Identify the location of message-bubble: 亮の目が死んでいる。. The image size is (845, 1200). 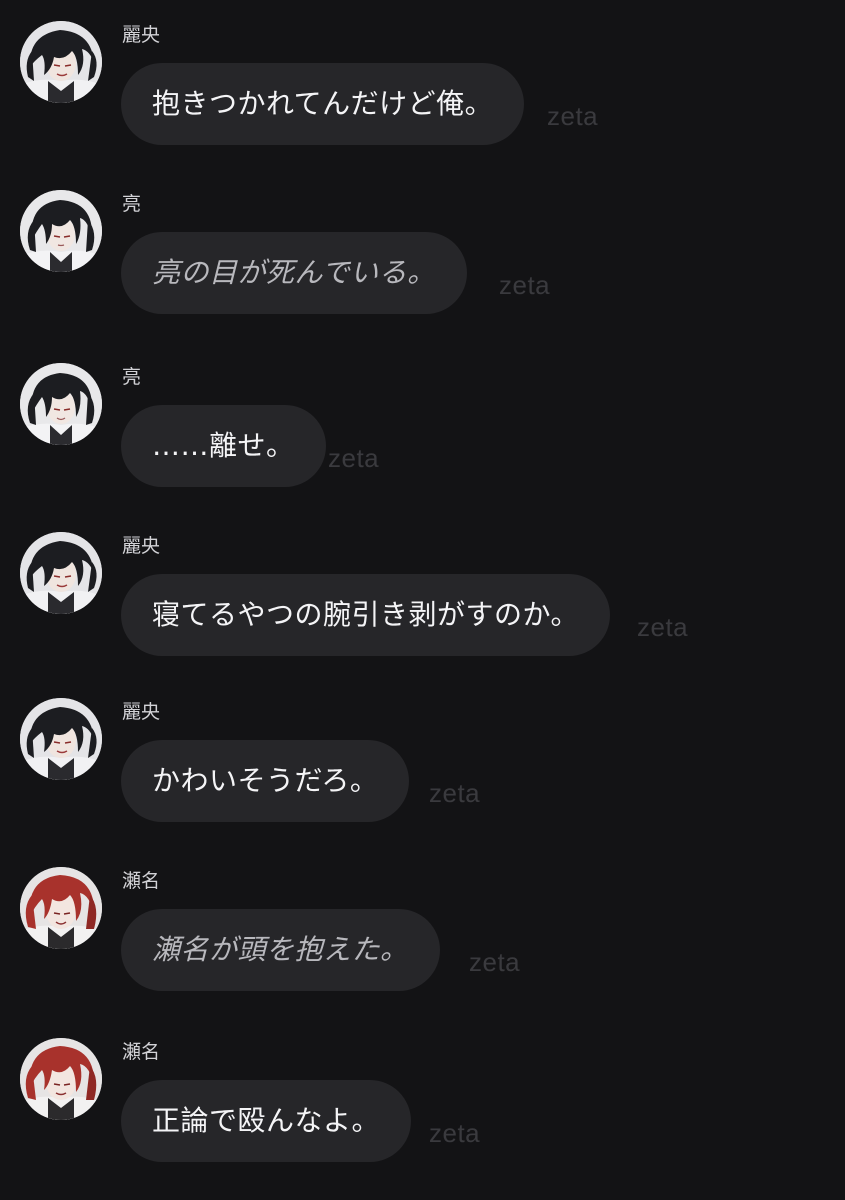
(294, 273).